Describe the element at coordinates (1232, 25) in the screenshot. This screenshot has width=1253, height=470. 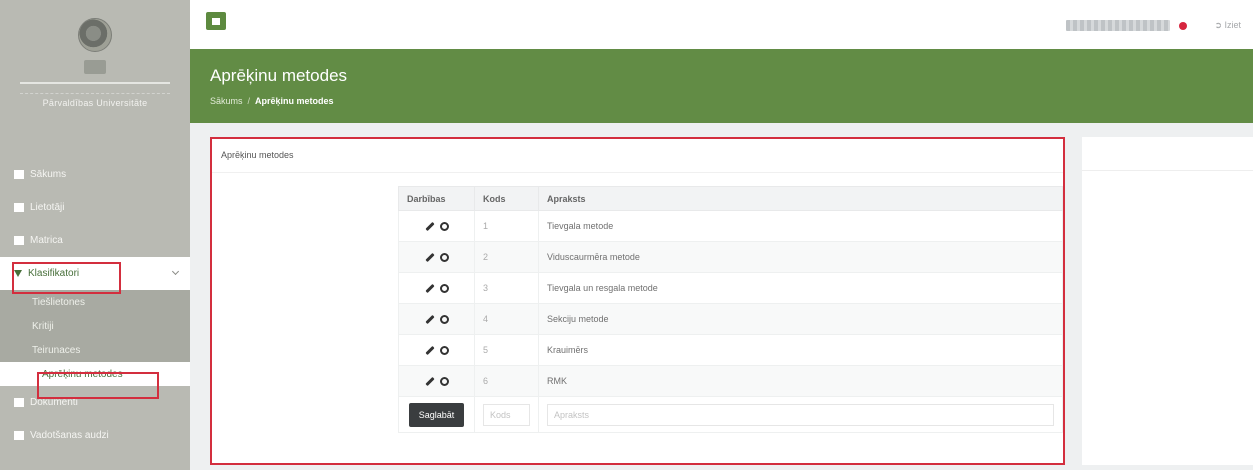
I see `logout-label: Iziet` at that location.